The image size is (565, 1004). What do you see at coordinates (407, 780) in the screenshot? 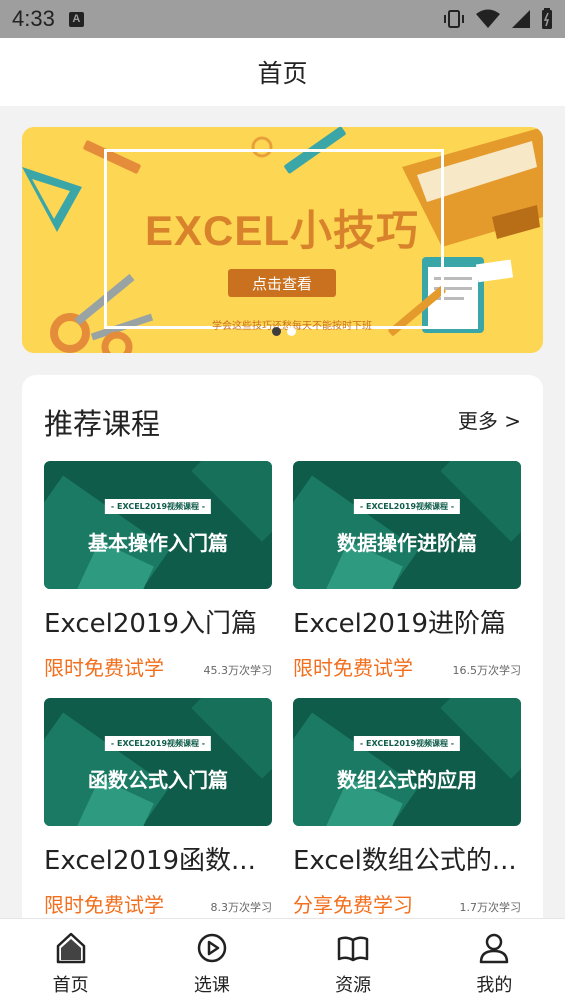
I see `course-thumb-title: 数组公式的应用` at bounding box center [407, 780].